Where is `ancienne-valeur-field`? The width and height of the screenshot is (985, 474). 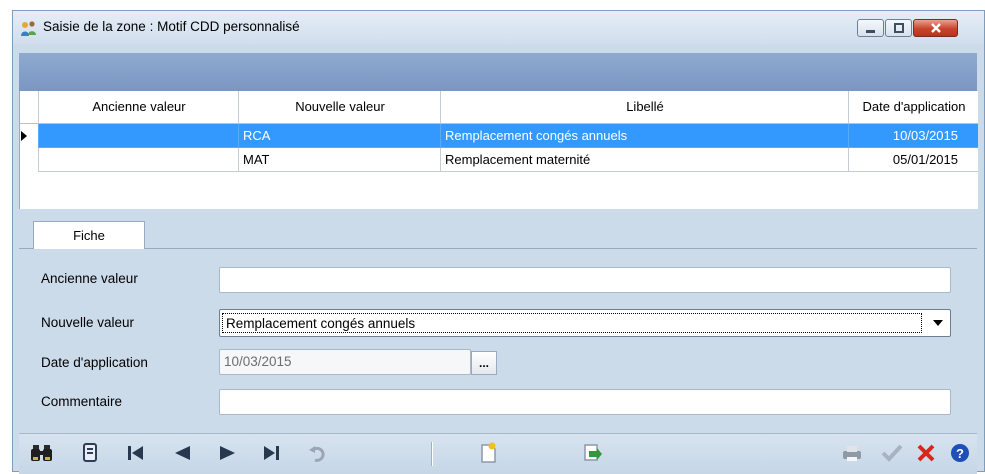 ancienne-valeur-field is located at coordinates (585, 280).